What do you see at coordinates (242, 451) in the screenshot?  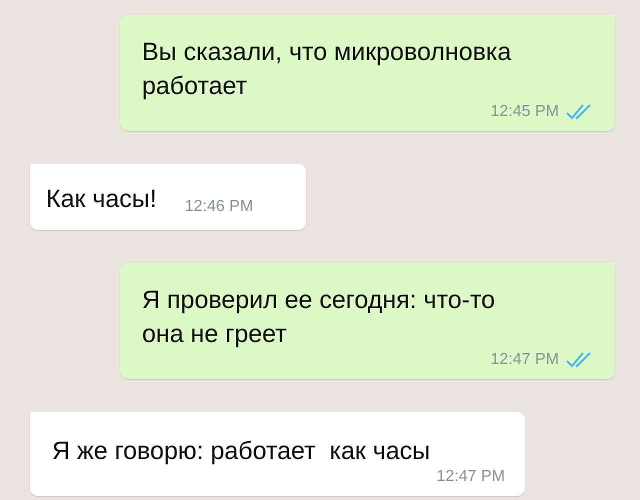 I see `message-text: Я же говорю: работает как часы` at bounding box center [242, 451].